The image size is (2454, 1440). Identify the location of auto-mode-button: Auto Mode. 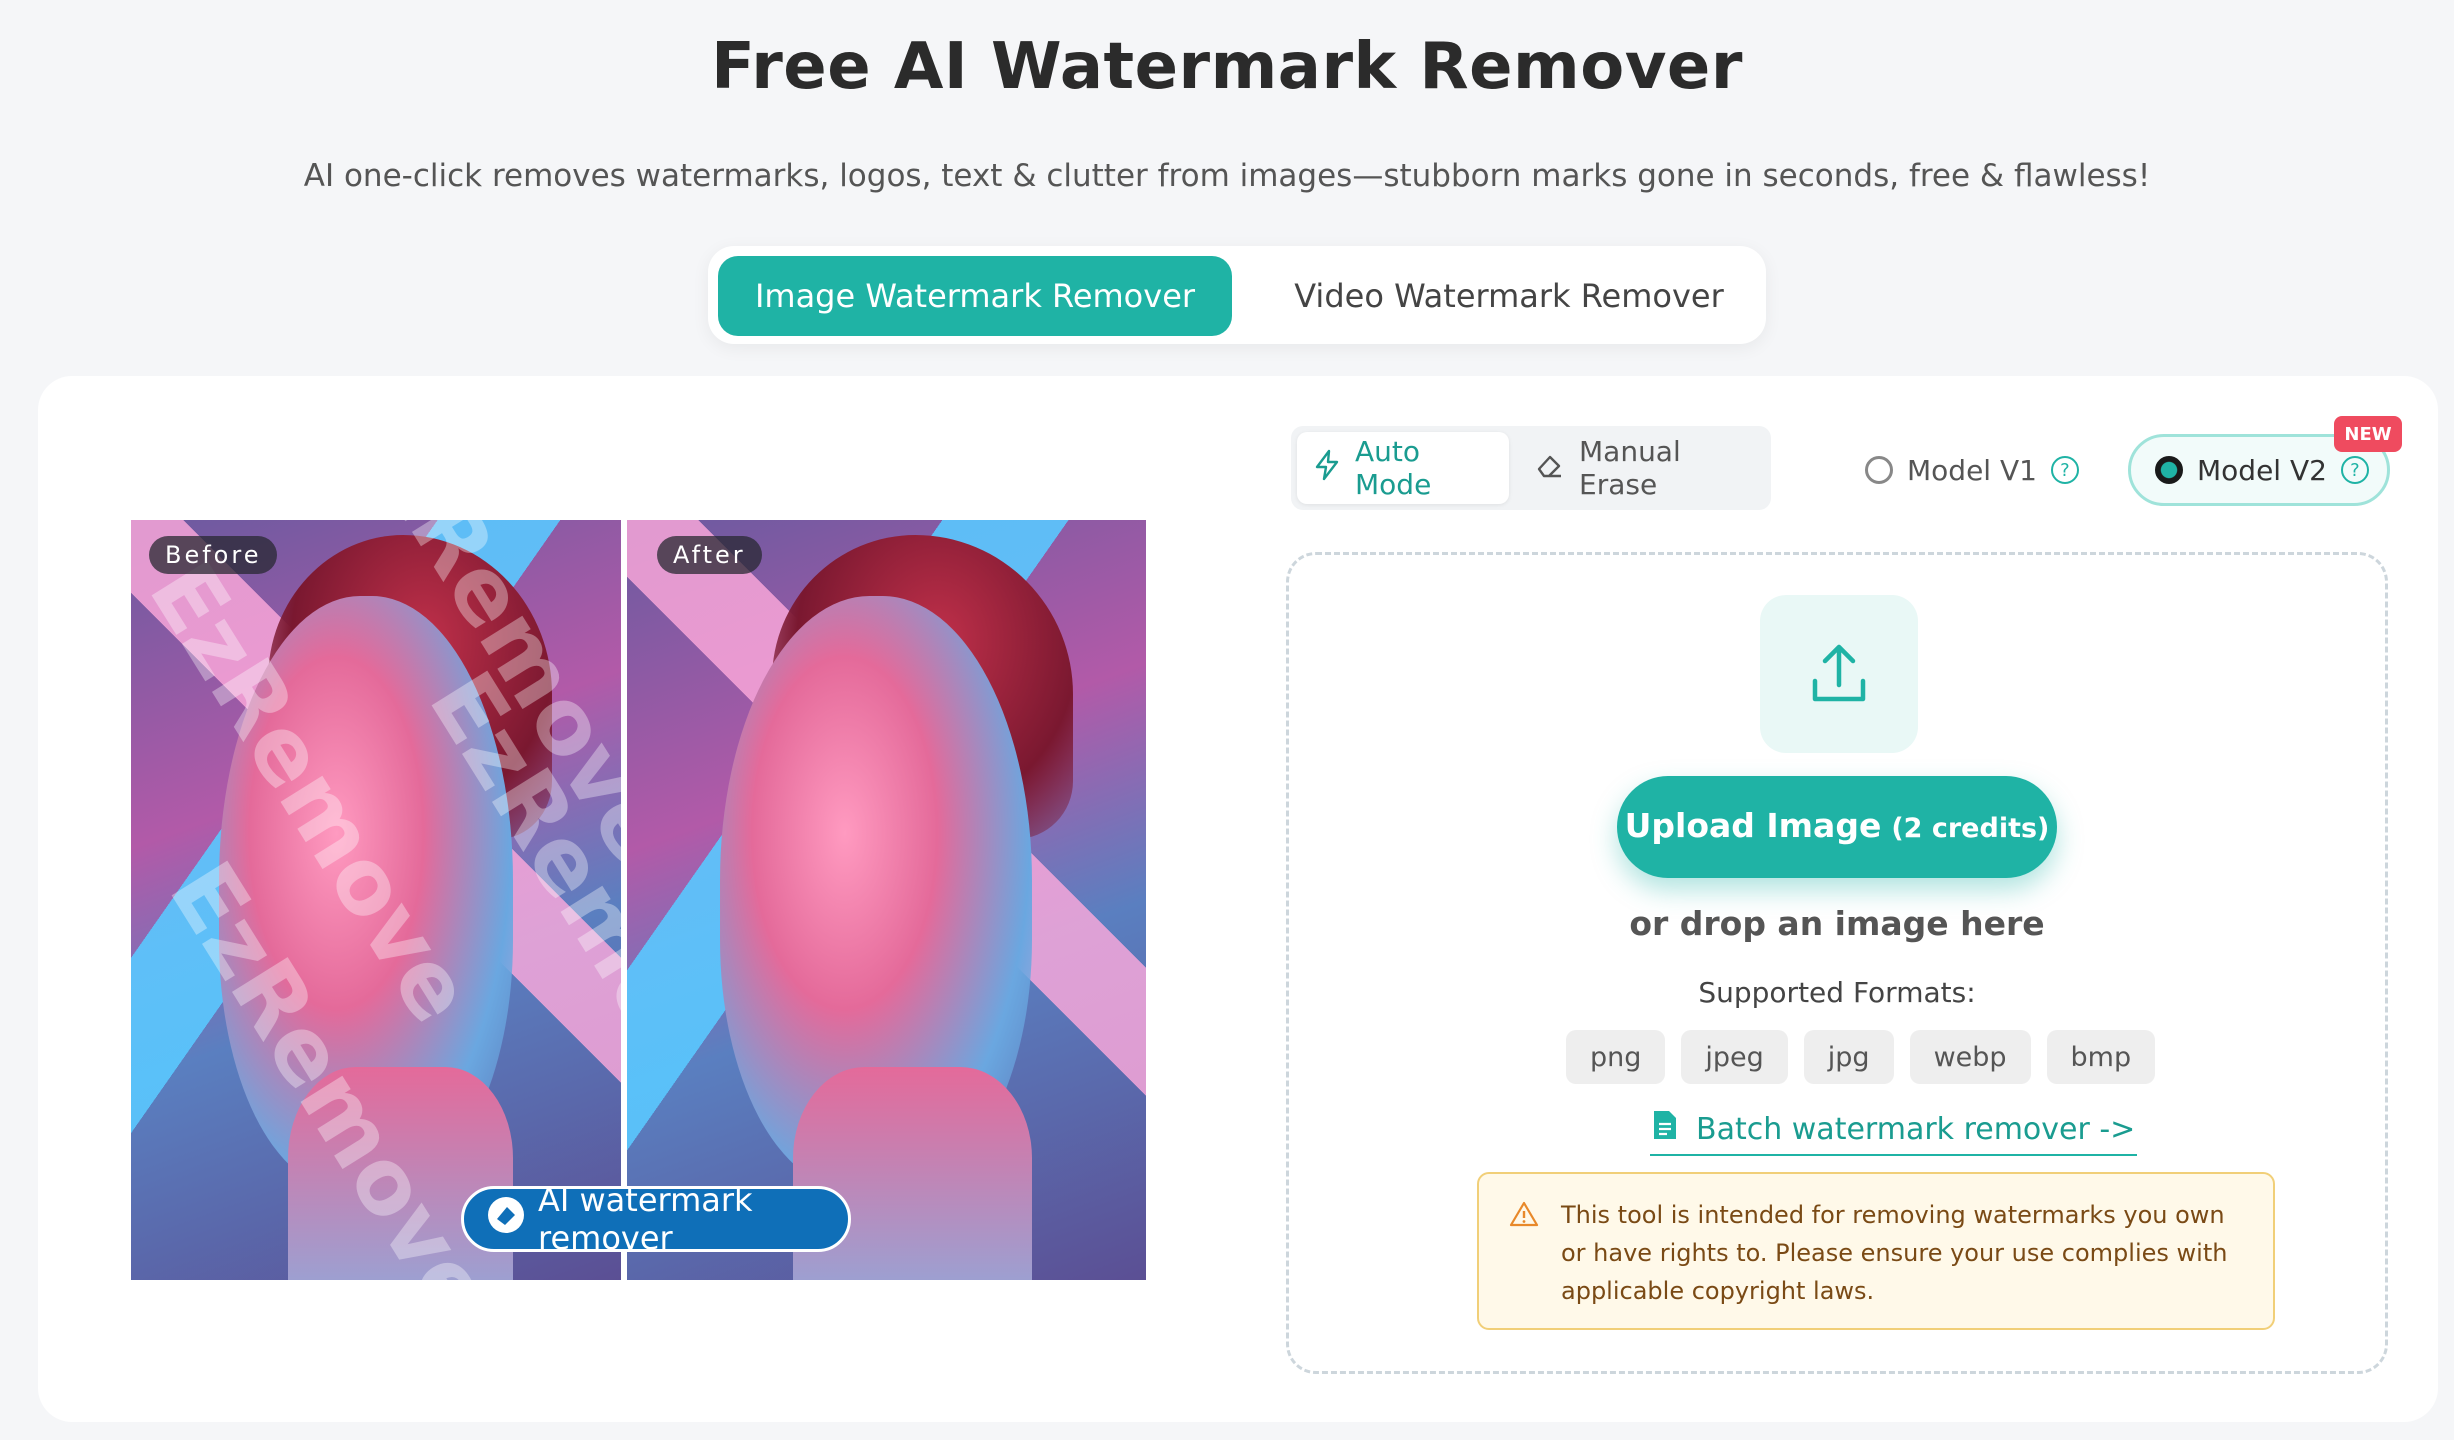
(1403, 468).